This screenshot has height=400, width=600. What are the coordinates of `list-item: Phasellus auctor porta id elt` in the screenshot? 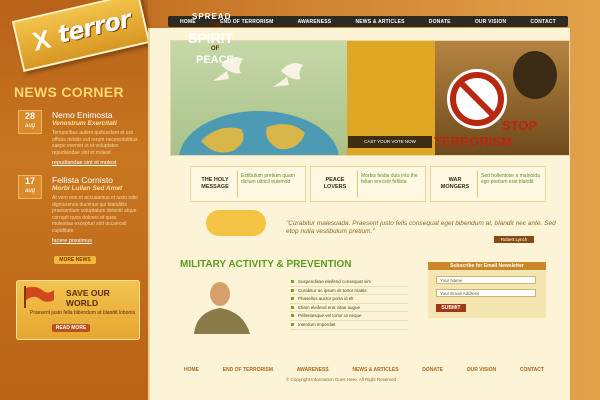 It's located at (349, 299).